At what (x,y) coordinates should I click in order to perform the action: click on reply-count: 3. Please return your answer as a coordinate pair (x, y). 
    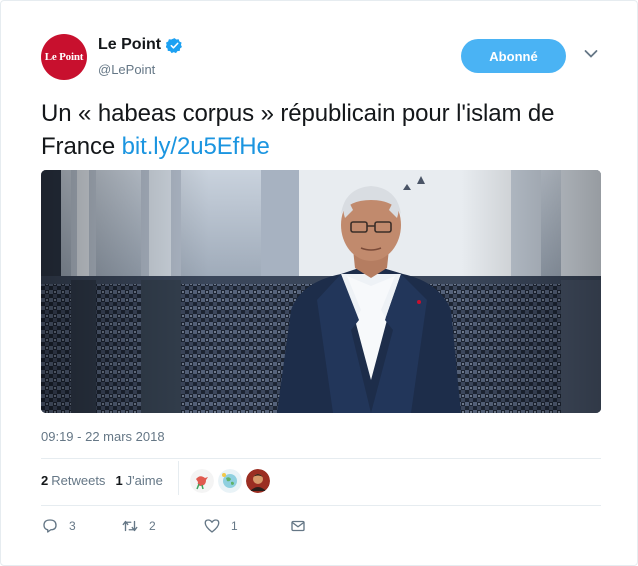
    Looking at the image, I should click on (72, 526).